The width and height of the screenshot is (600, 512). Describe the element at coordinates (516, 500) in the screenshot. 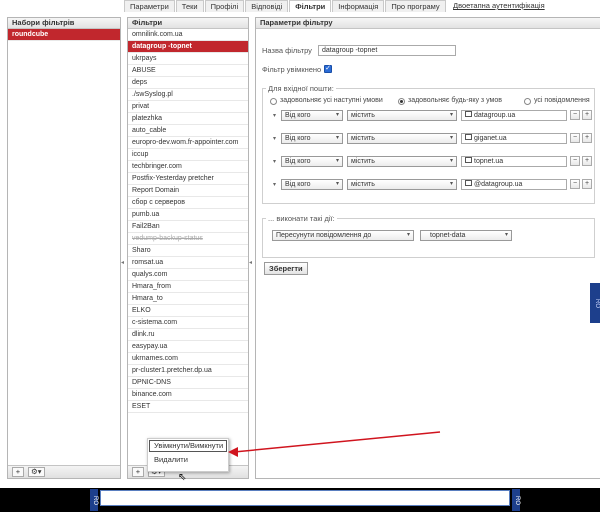

I see `taskbar-tag-right: RO` at that location.